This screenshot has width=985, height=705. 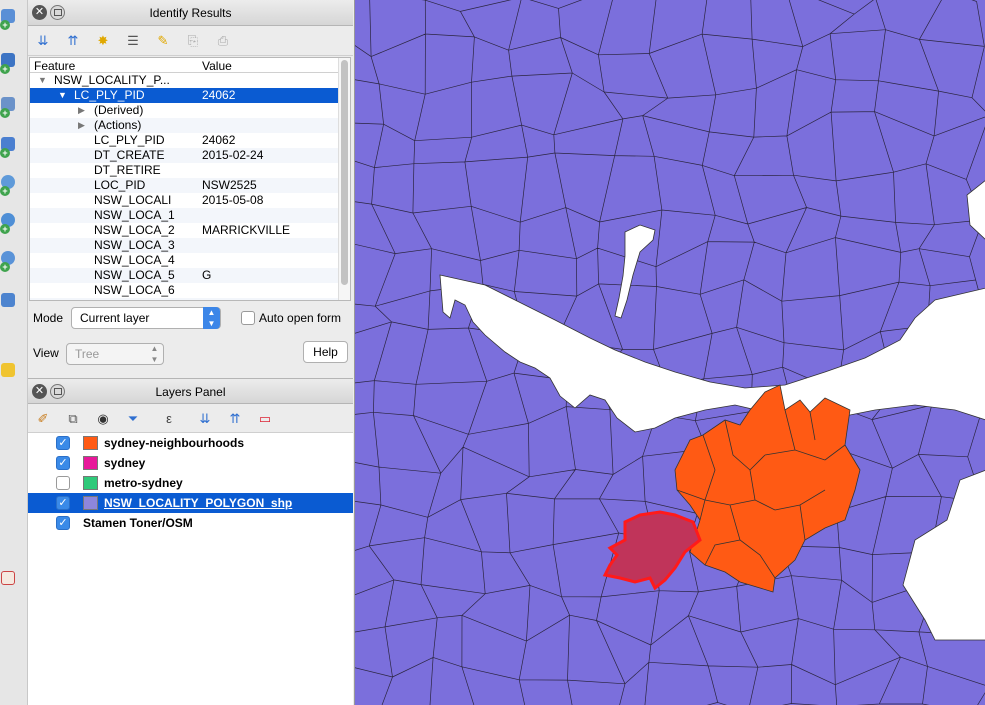 I want to click on tree-row: NSW_LOCA_7 1, so click(x=190, y=299).